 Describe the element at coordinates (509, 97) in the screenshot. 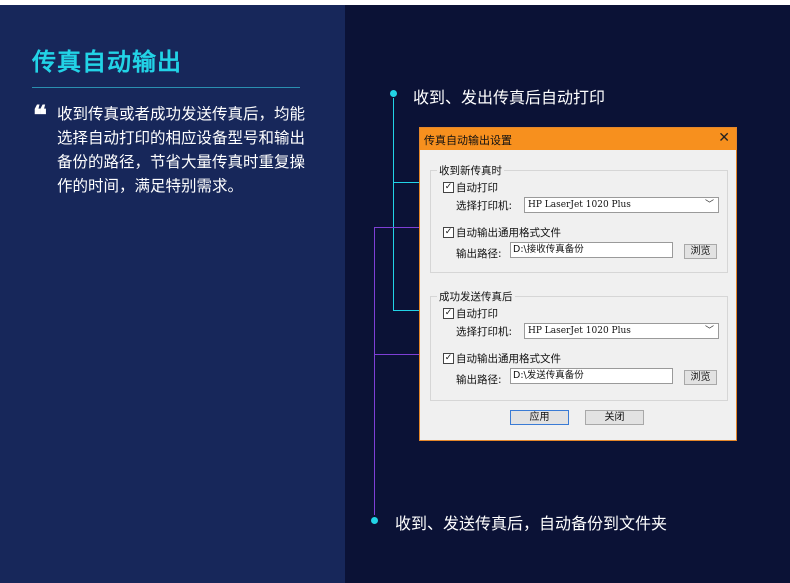

I see `print-callout-text: 收到、发出传真后自动打印` at that location.